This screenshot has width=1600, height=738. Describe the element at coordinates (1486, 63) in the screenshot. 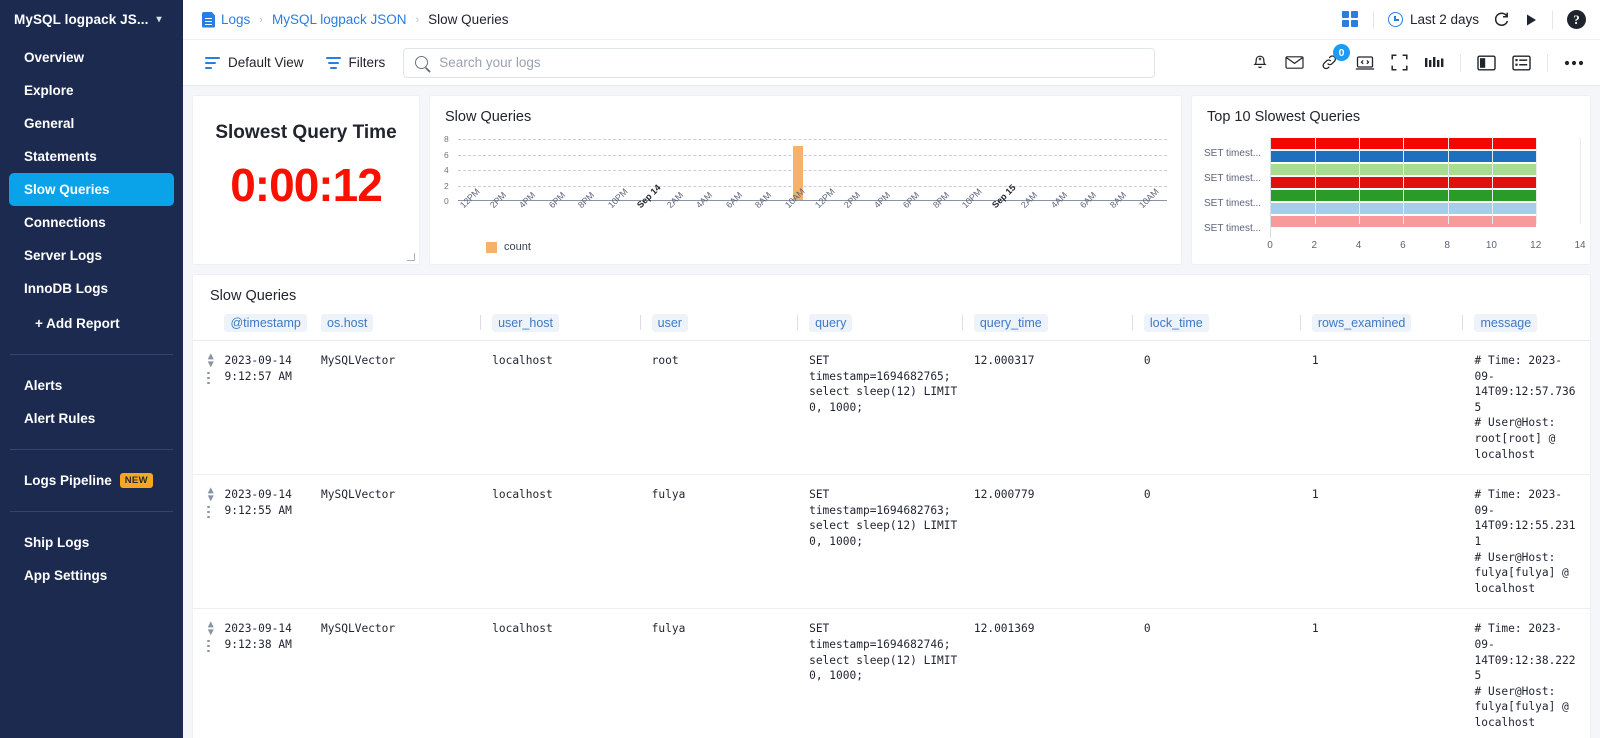

I see `split-panel-icon` at that location.